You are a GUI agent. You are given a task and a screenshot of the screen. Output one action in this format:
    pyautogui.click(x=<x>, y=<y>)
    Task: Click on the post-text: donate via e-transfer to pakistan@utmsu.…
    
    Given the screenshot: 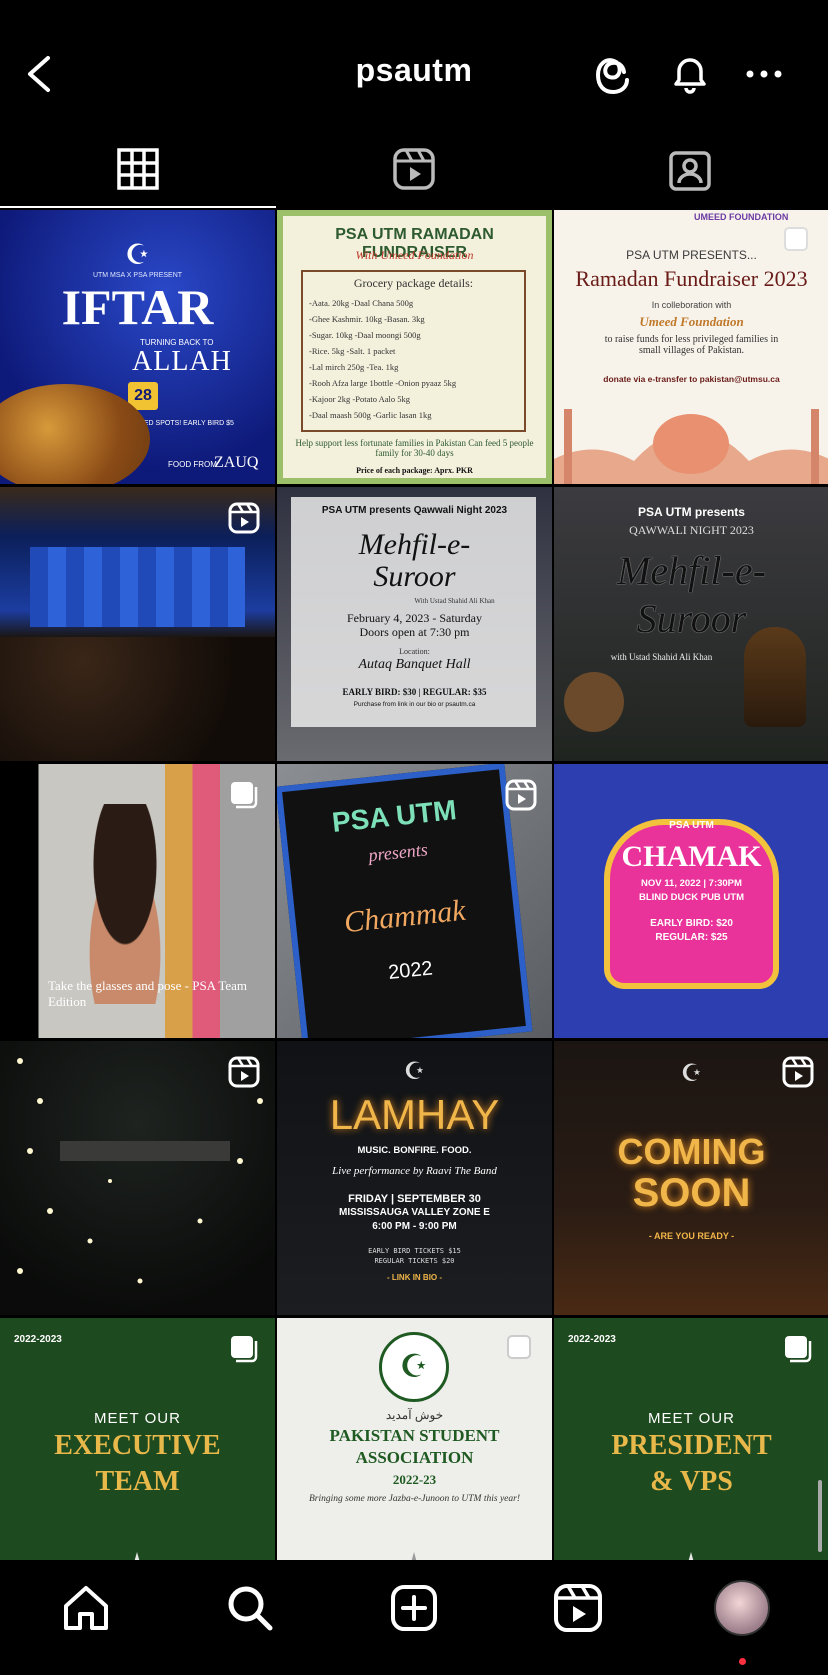 What is the action you would take?
    pyautogui.click(x=691, y=379)
    